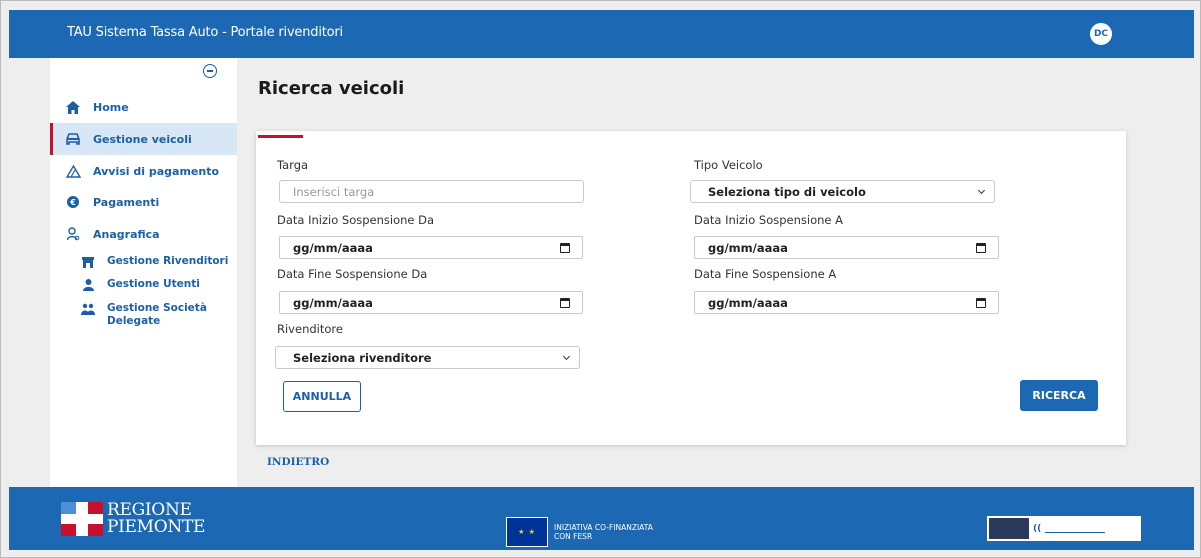  I want to click on partner-logo-mark, so click(1009, 528).